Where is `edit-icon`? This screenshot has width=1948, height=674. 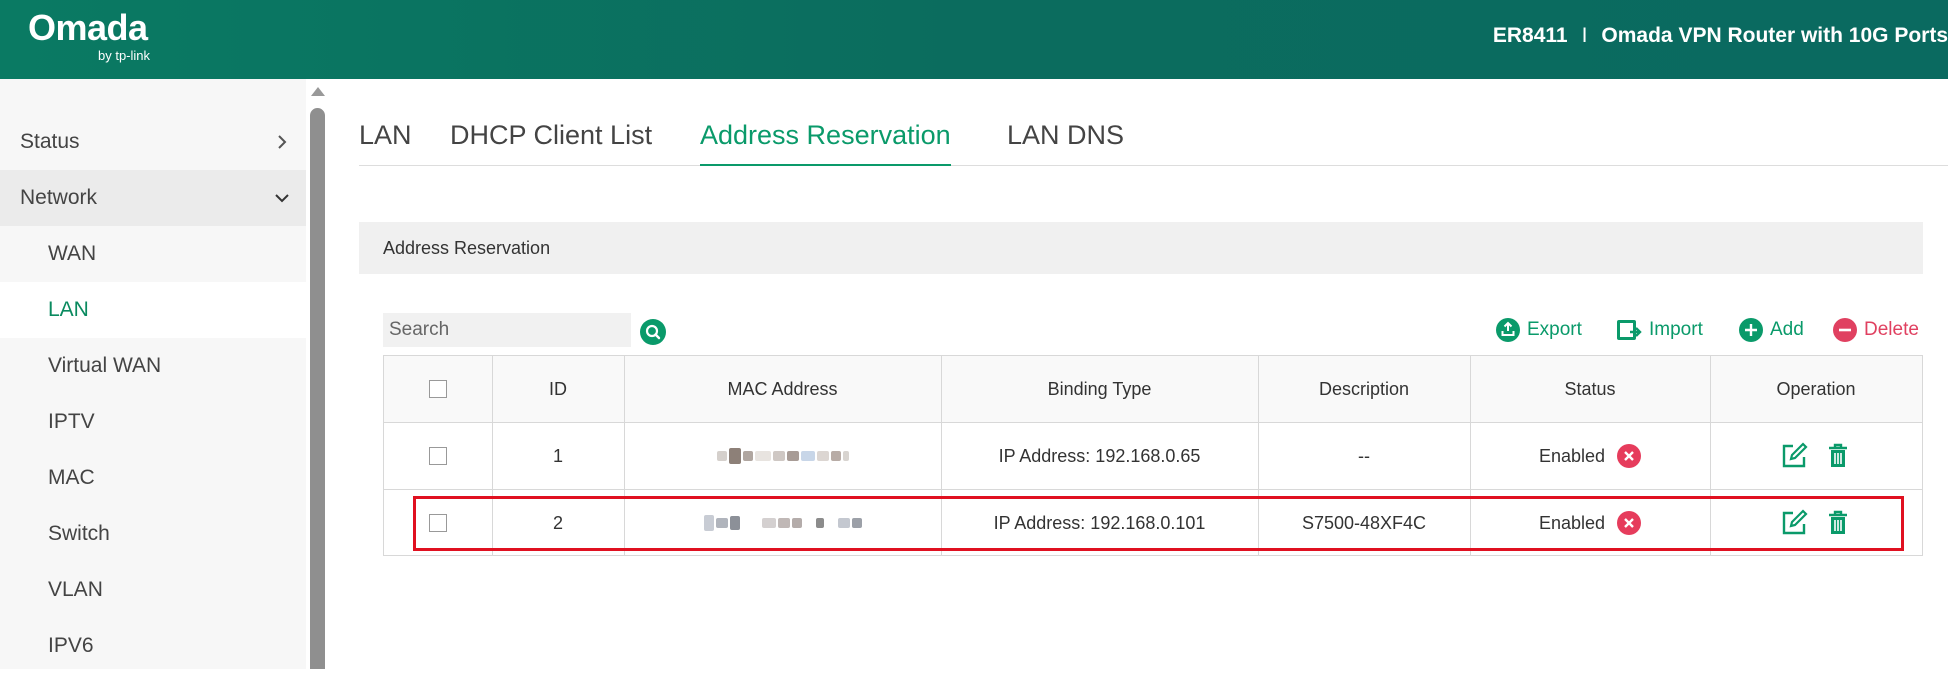
edit-icon is located at coordinates (1794, 456).